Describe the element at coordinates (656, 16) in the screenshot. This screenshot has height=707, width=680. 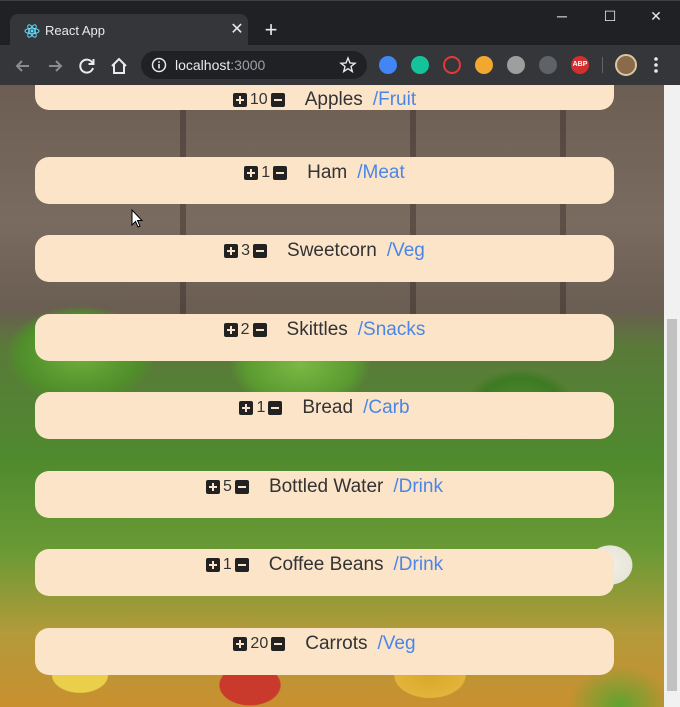
I see `close-window-button: ✕` at that location.